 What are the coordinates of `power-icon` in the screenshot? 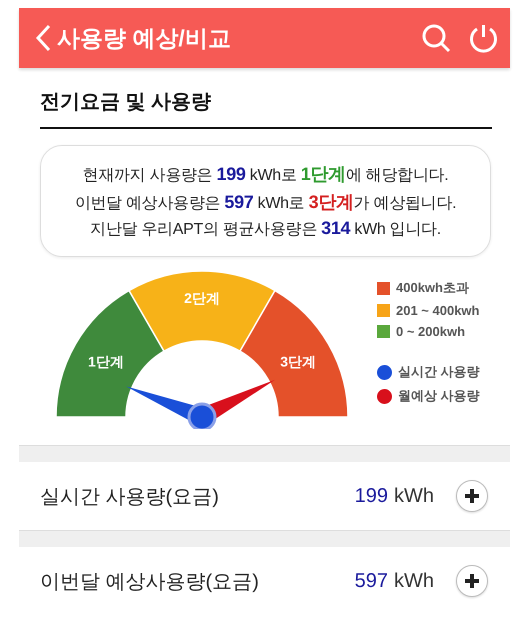 It's located at (483, 38).